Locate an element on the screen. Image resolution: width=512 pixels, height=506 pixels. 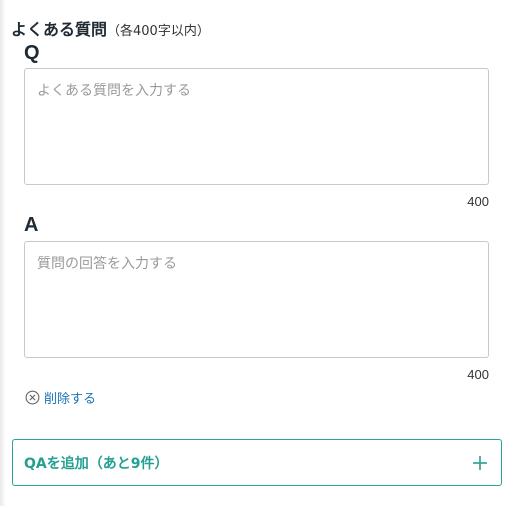
answer-char-counter: 400 is located at coordinates (478, 374).